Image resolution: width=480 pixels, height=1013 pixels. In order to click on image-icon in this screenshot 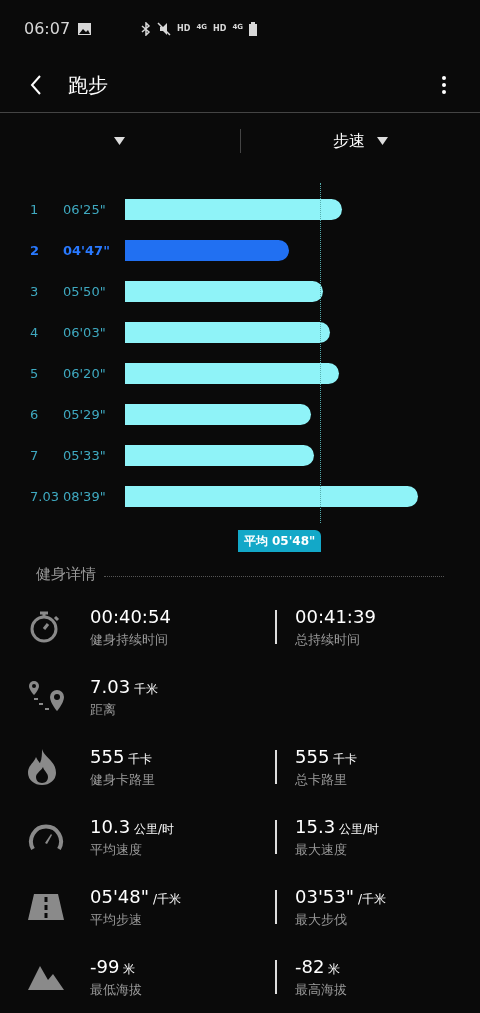, I will do `click(85, 29)`.